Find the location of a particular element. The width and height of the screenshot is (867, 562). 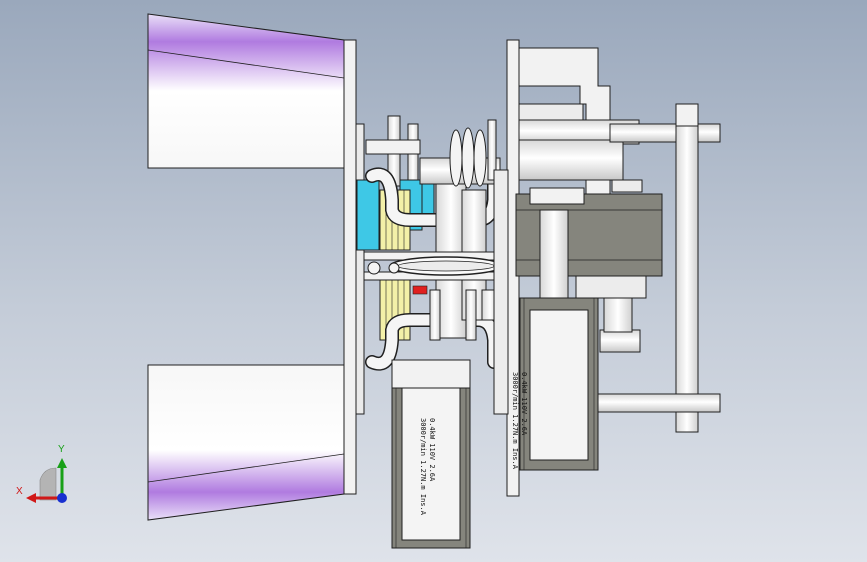

motor-right-label: 0.4kW 110V 2.6A 3000r/min 1.27N.m Ins.A is located at coordinates (519, 420).